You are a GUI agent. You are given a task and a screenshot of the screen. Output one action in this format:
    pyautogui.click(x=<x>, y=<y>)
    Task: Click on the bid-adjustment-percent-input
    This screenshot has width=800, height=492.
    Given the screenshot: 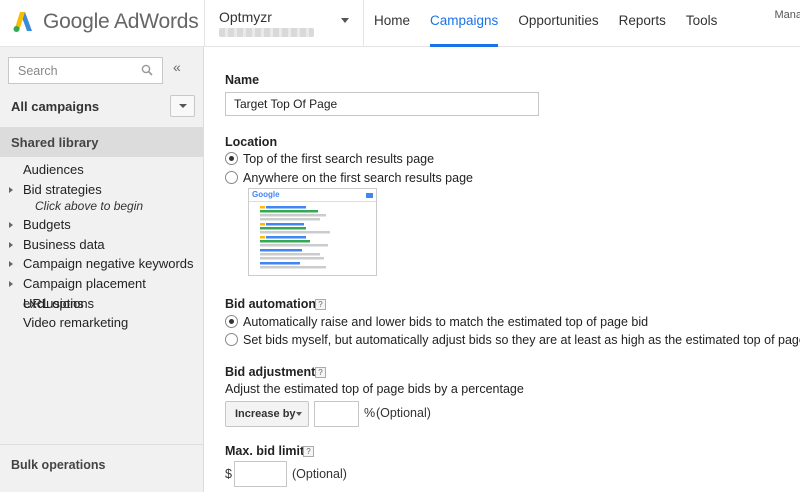 What is the action you would take?
    pyautogui.click(x=336, y=414)
    